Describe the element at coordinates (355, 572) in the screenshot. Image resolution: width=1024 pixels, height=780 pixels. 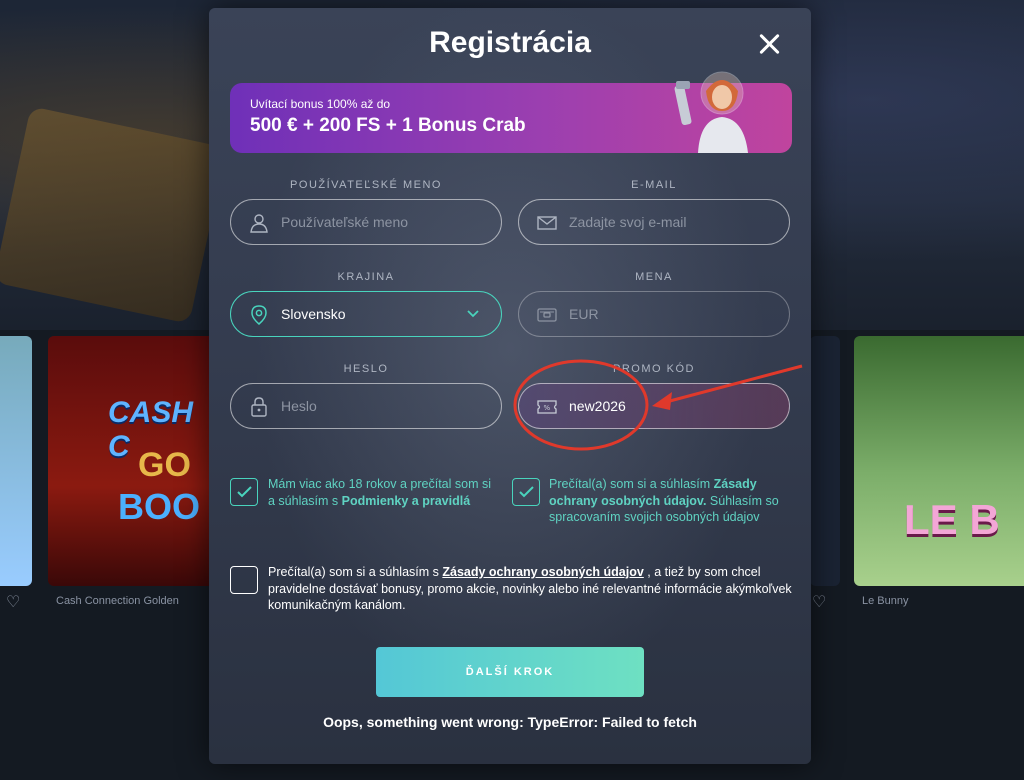
I see `marketing-text-part: Prečítal(a) som si a súhlasím s` at that location.